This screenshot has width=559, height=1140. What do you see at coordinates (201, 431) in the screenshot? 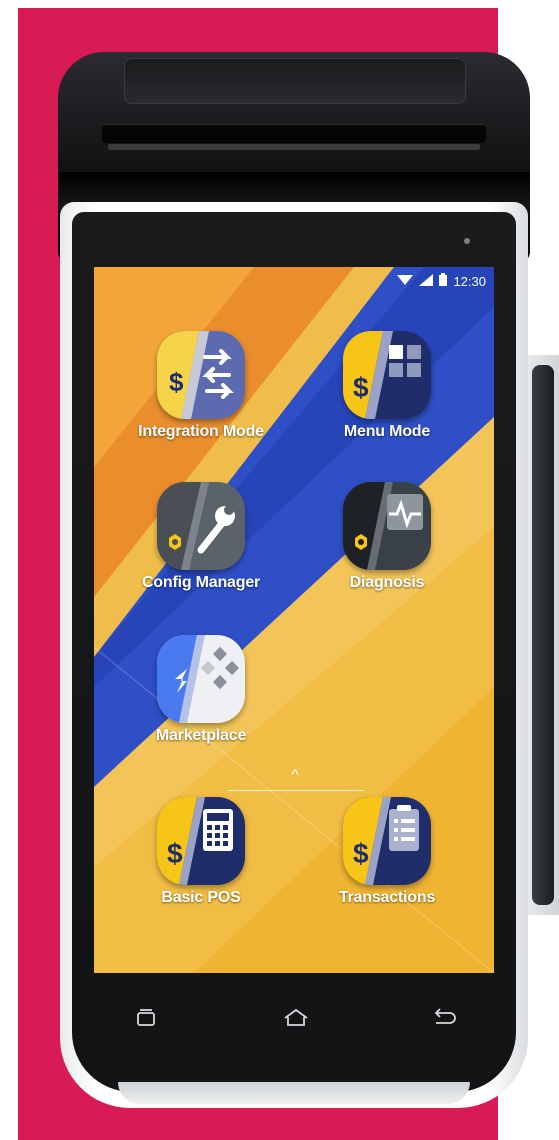
I see `app-label: Integration Mode` at bounding box center [201, 431].